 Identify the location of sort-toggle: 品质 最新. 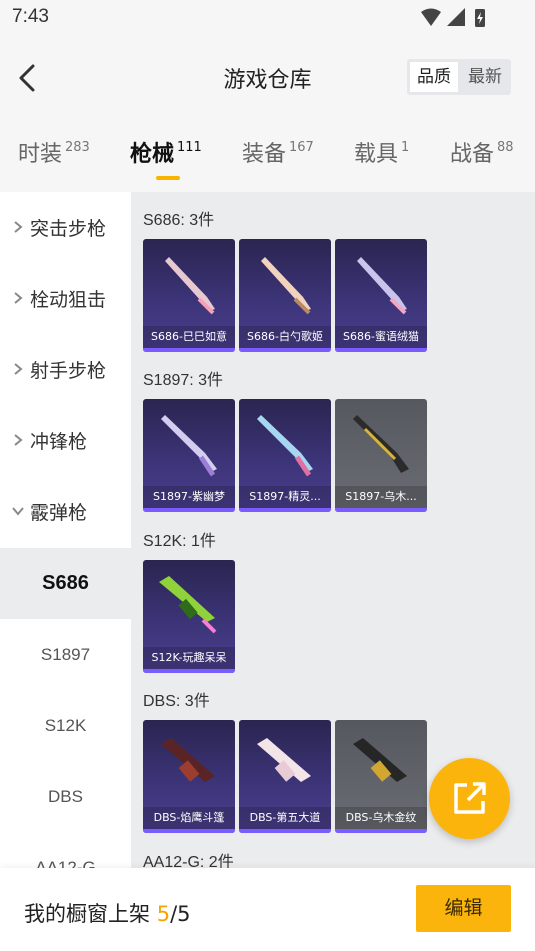
(459, 77).